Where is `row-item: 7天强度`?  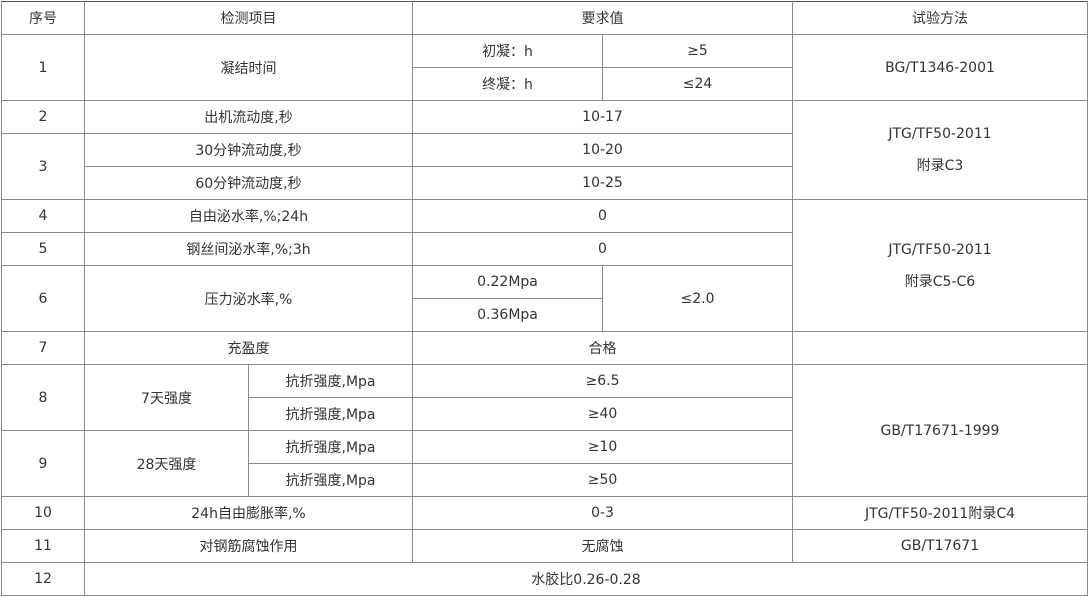 row-item: 7天强度 is located at coordinates (166, 397).